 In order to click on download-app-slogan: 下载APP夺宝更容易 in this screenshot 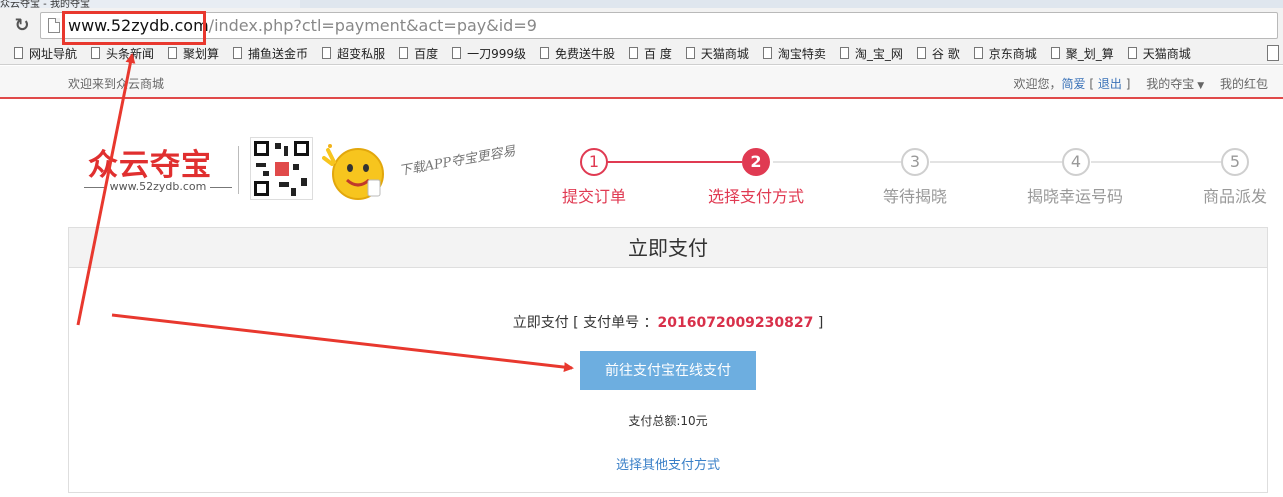, I will do `click(457, 161)`.